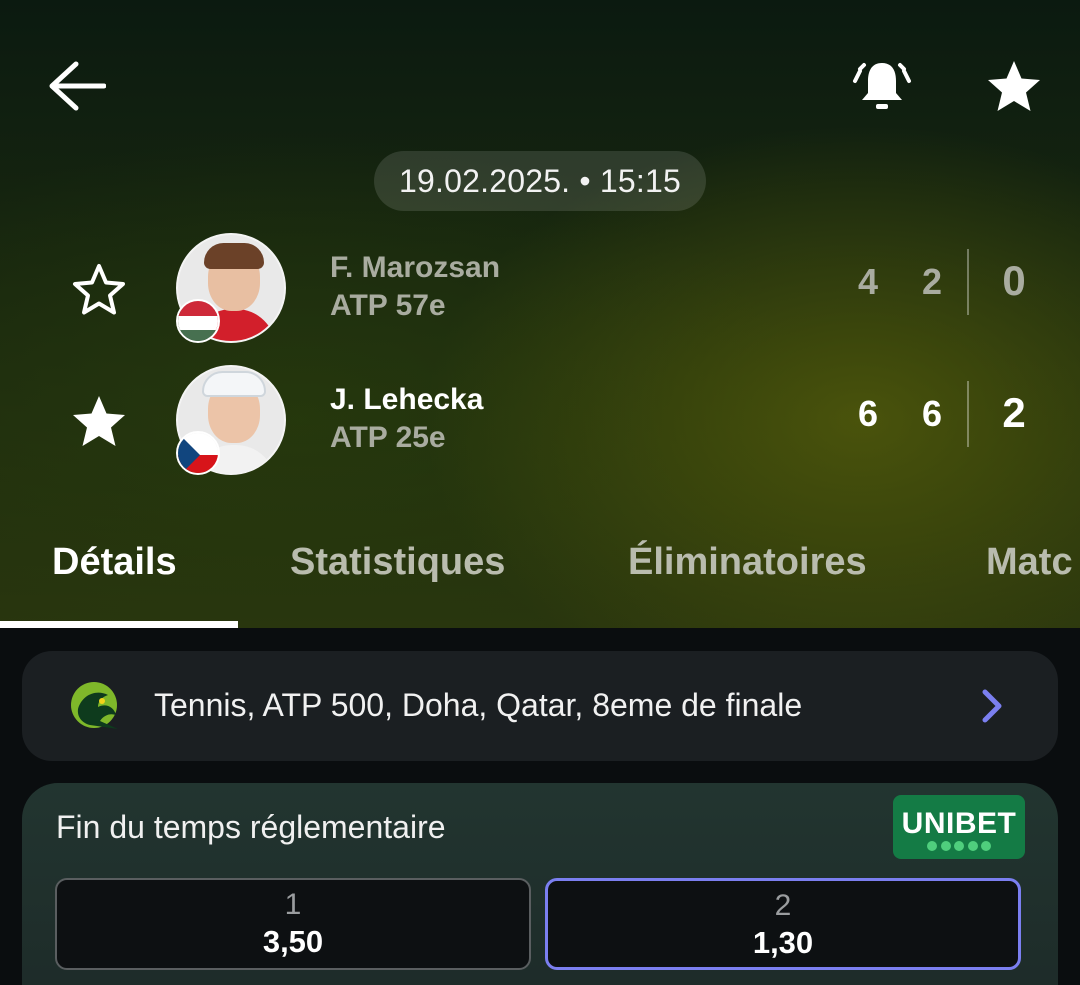 Image resolution: width=1080 pixels, height=985 pixels. What do you see at coordinates (783, 924) in the screenshot?
I see `odds-option-2: 2 1,30` at bounding box center [783, 924].